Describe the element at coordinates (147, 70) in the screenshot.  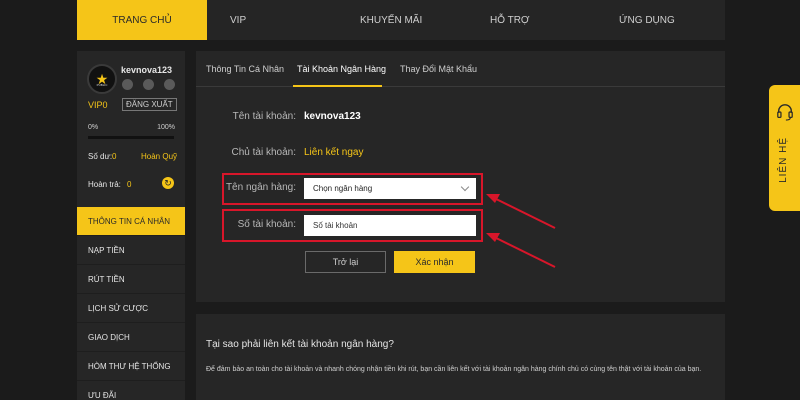
I see `username: kevnova123` at that location.